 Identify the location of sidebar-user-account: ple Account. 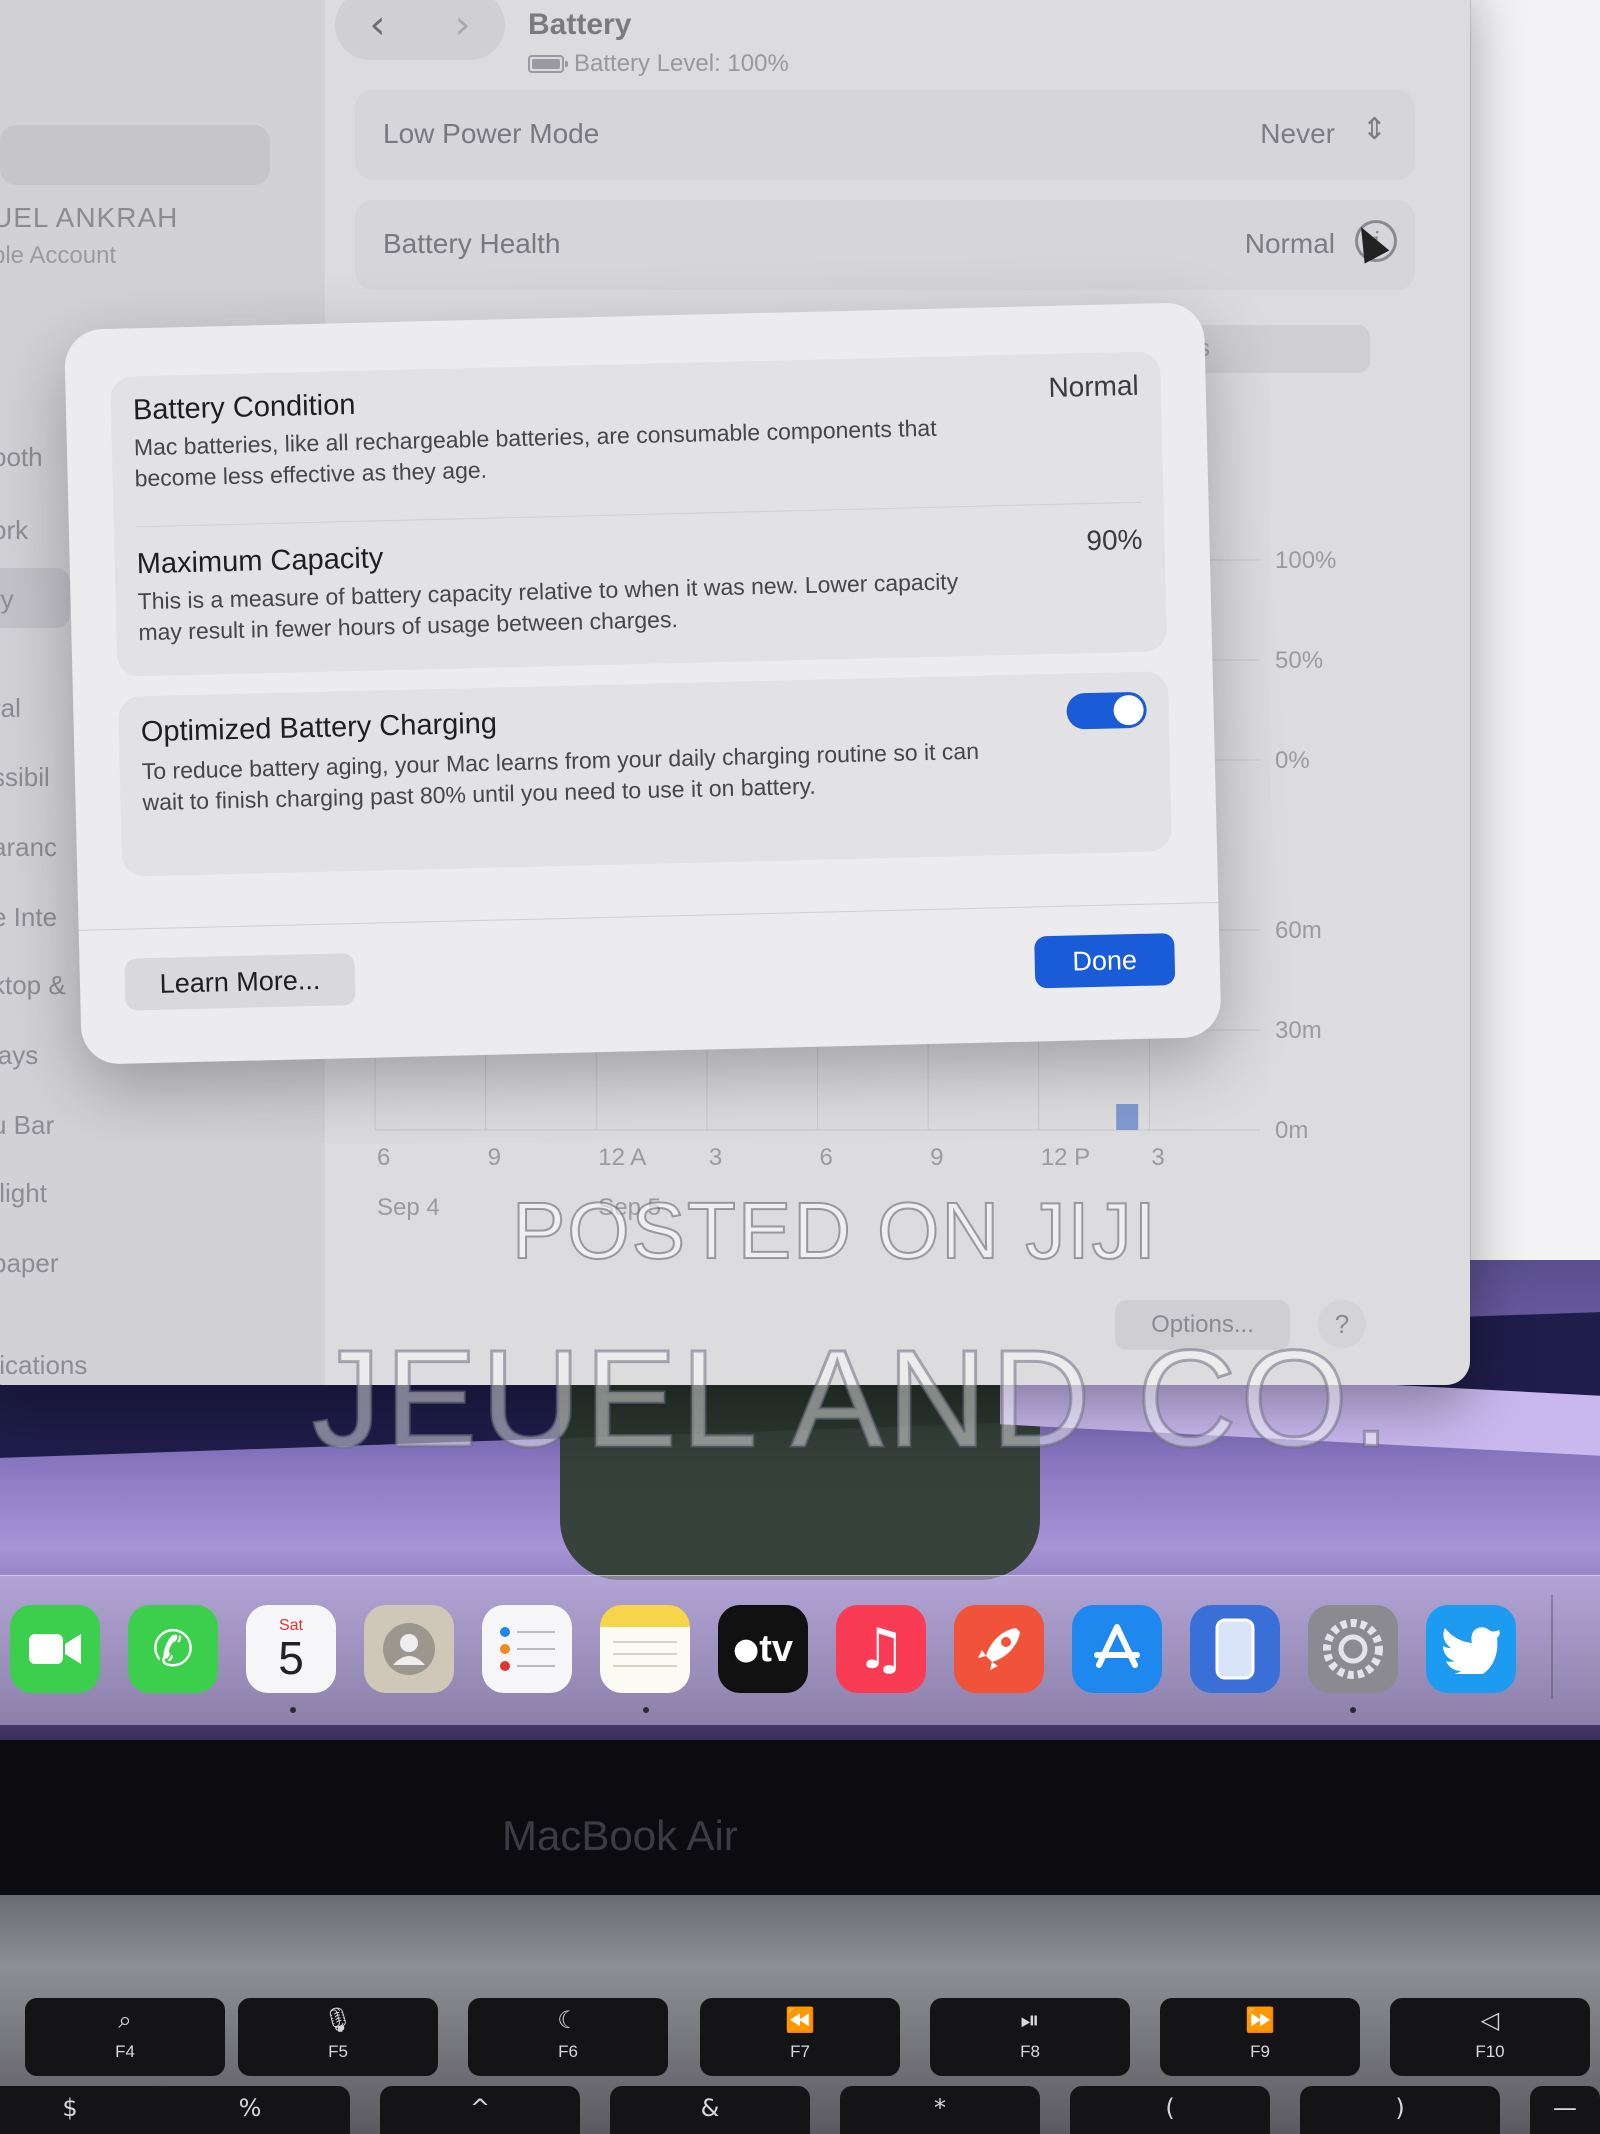
(58, 255).